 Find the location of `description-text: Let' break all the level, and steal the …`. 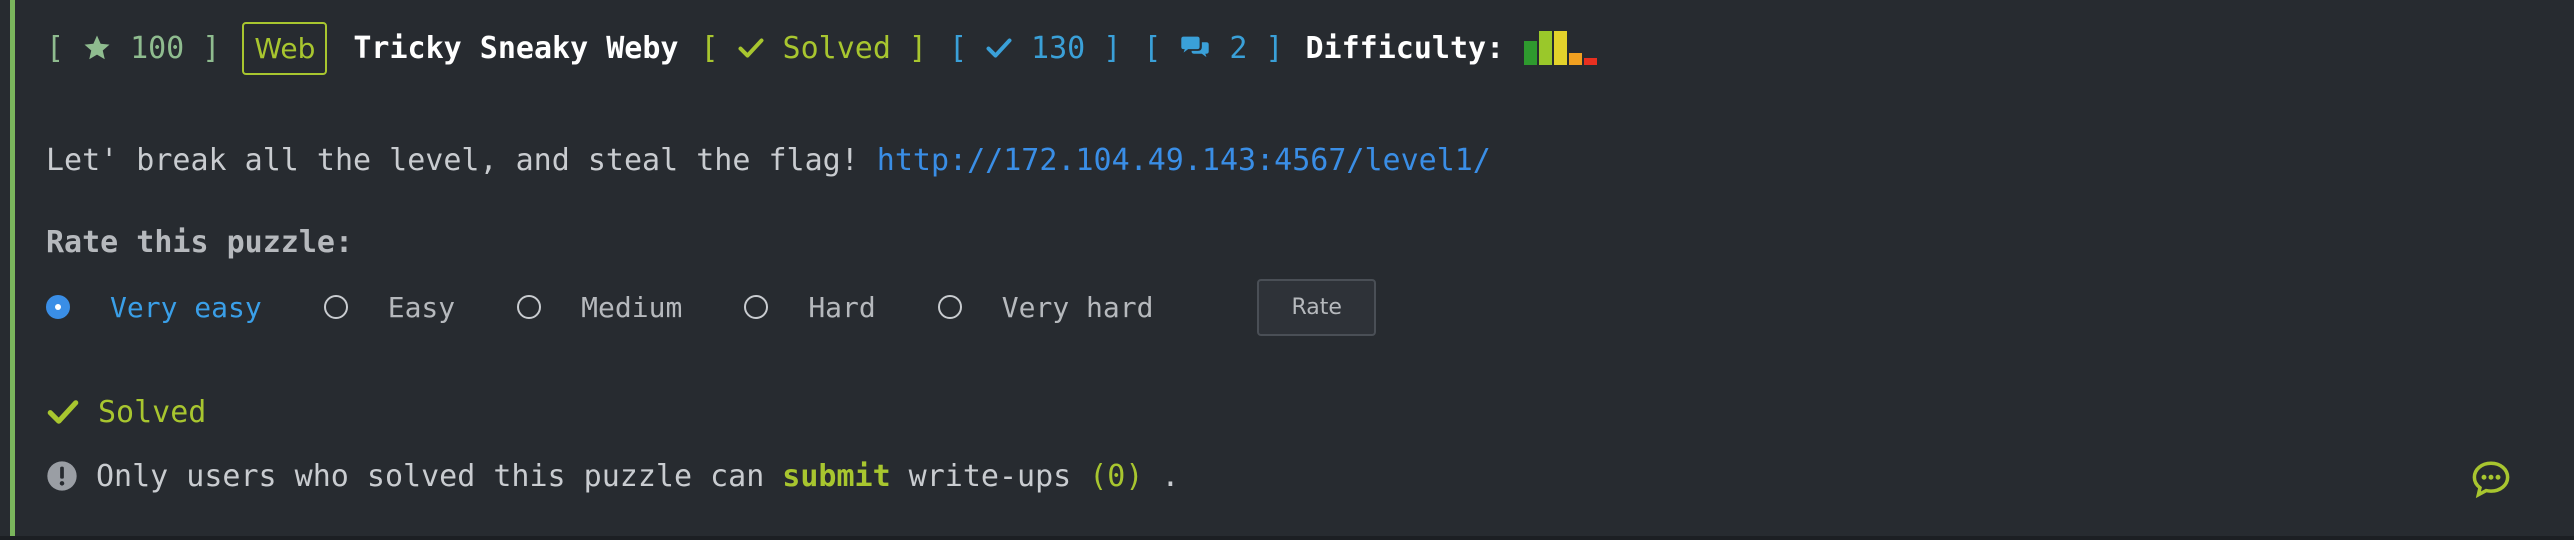

description-text: Let' break all the level, and steal the … is located at coordinates (452, 160).